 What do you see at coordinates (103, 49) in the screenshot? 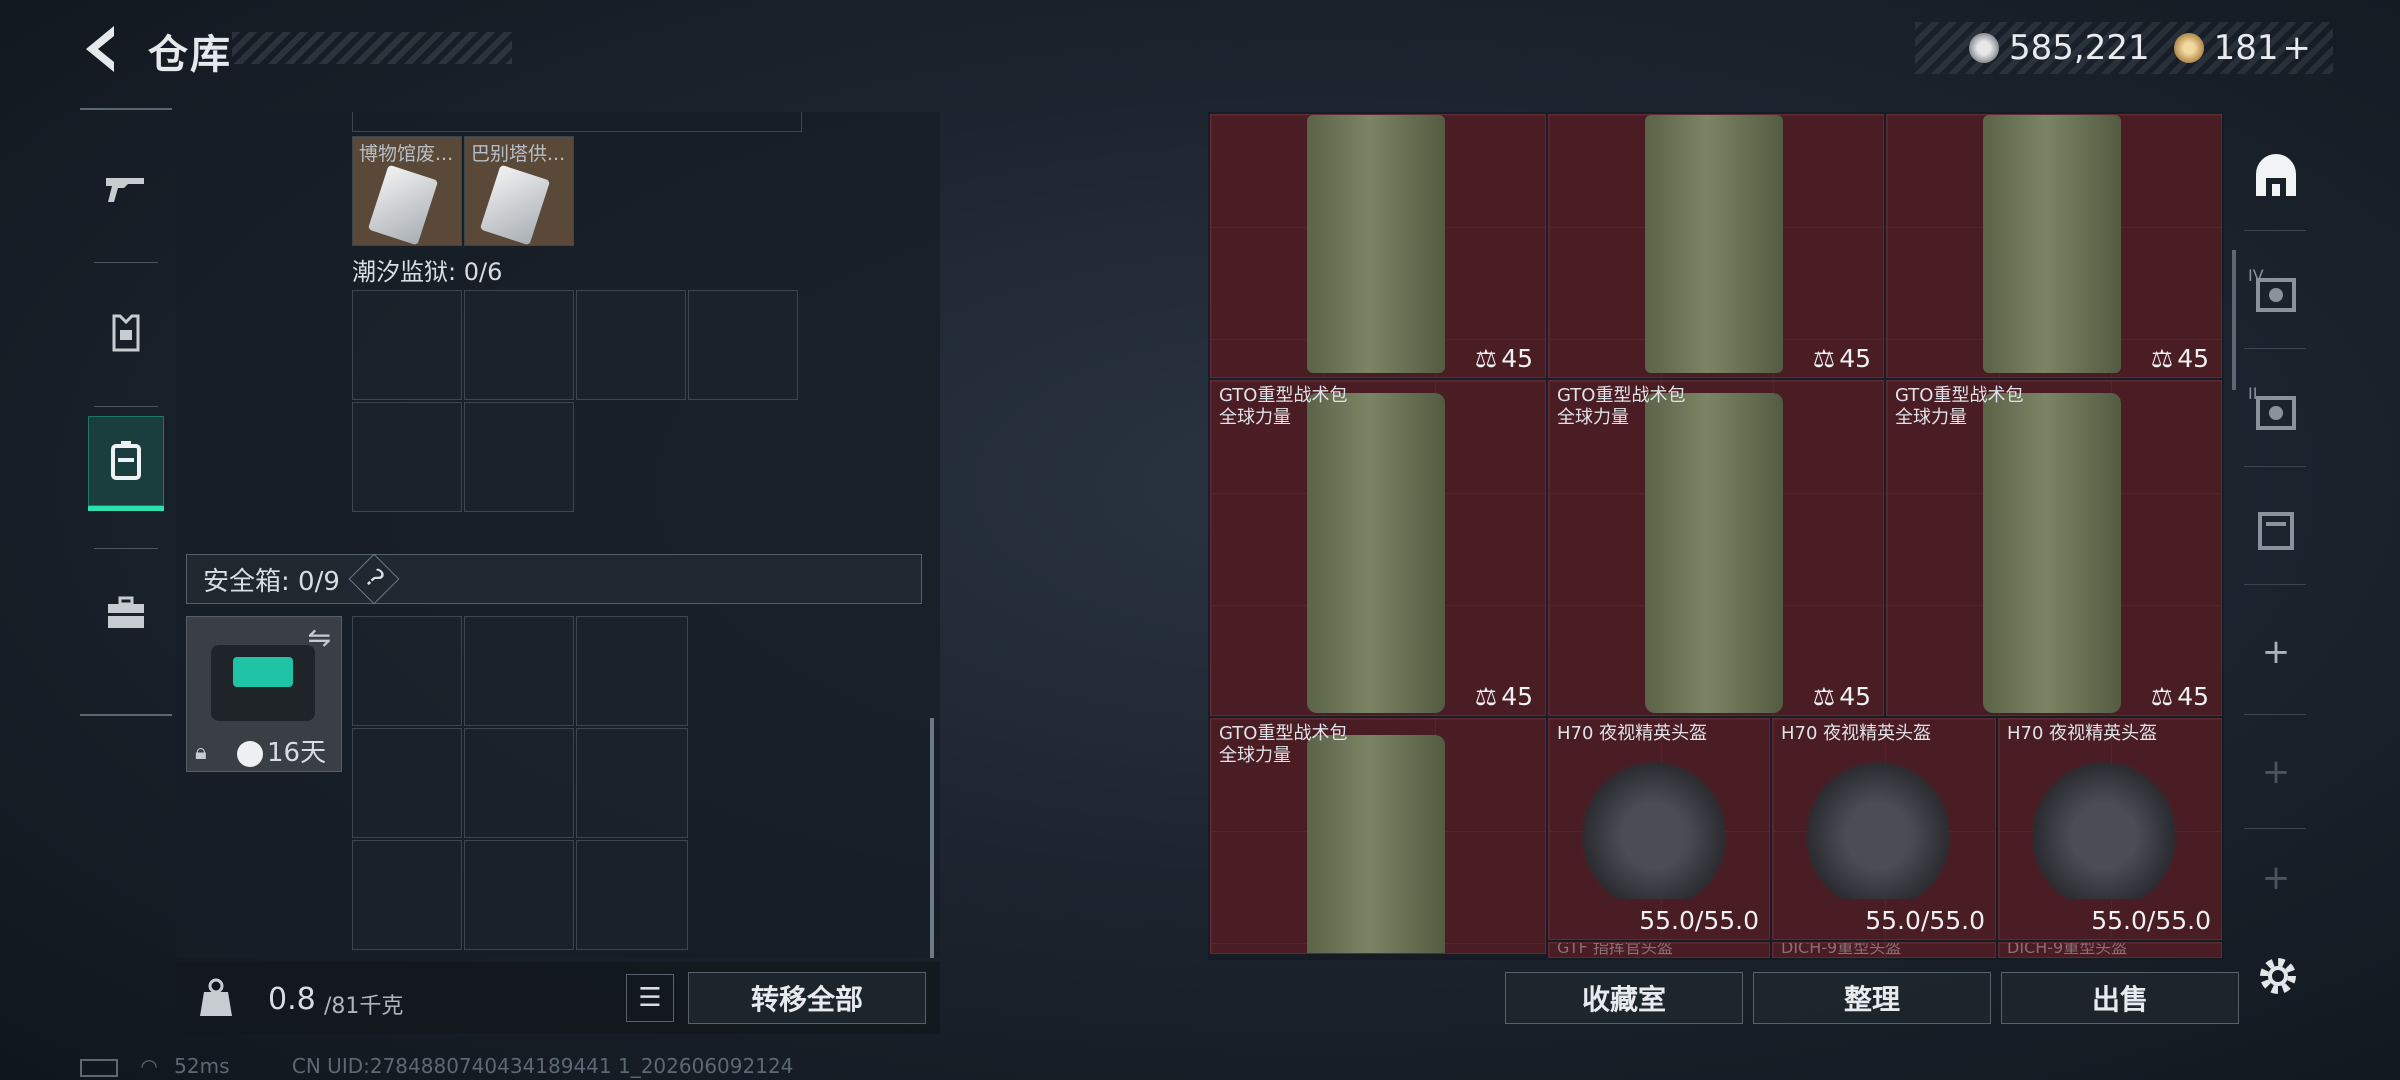
I see `back-arrow-icon` at bounding box center [103, 49].